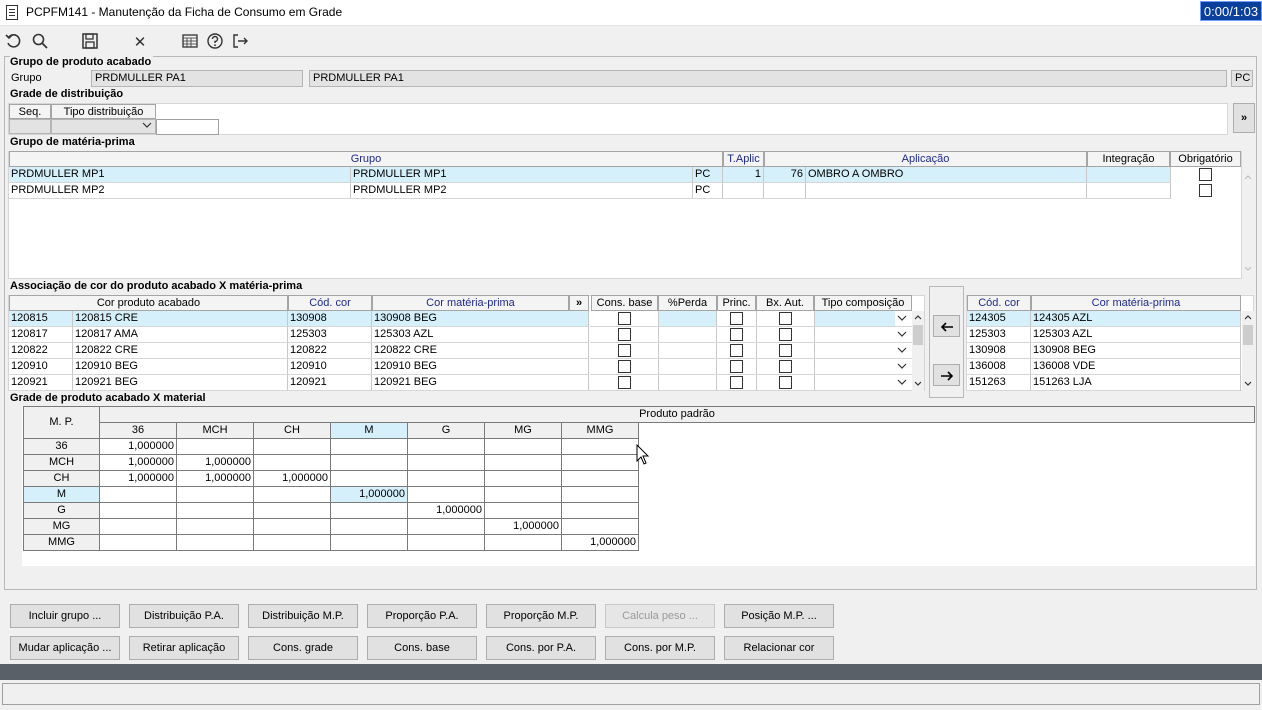 The width and height of the screenshot is (1262, 710). Describe the element at coordinates (1248, 223) in the screenshot. I see `mp-scrollbar` at that location.